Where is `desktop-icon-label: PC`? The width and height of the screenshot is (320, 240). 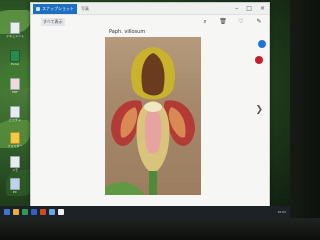
desktop-icon-label: PC is located at coordinates (15, 192).